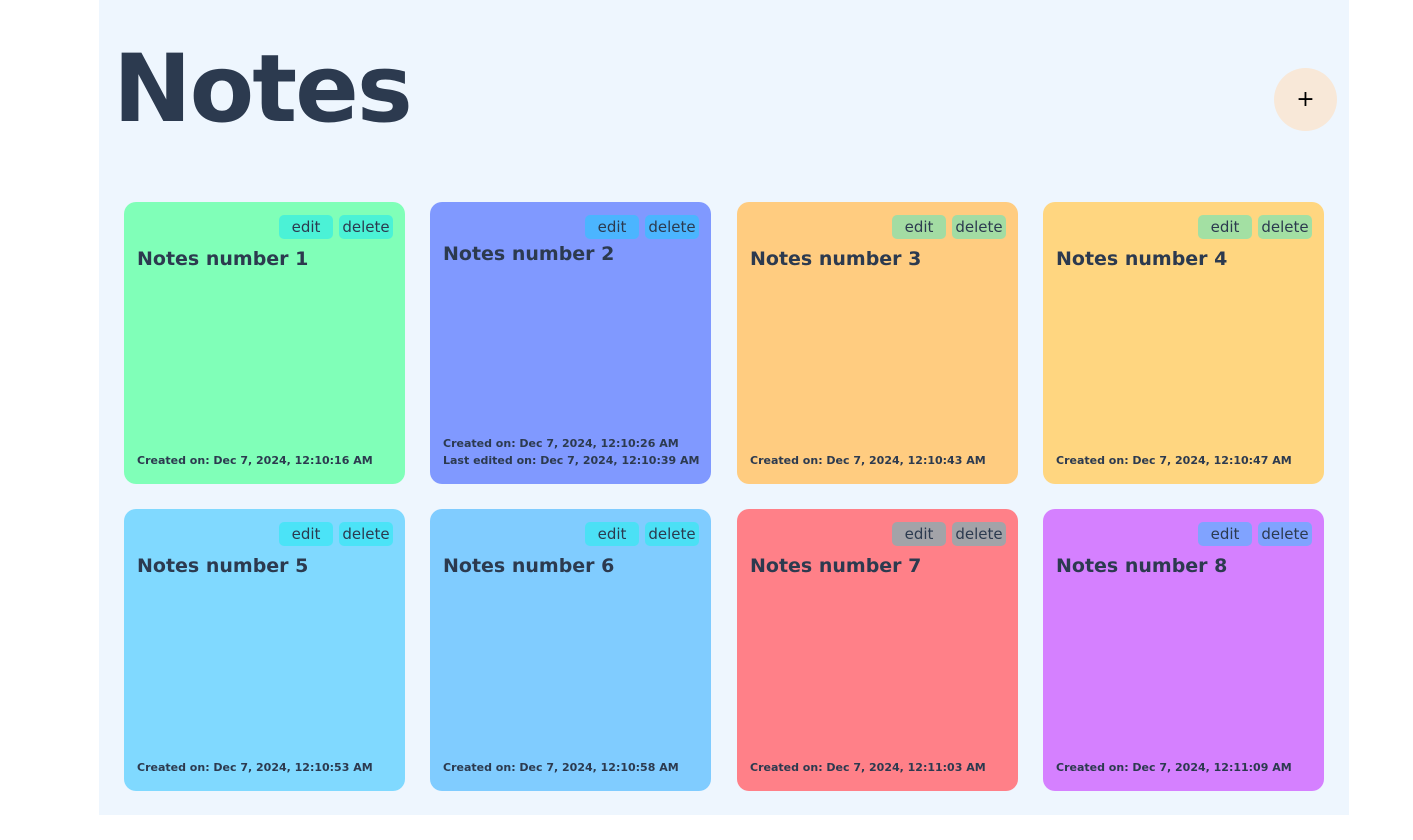  What do you see at coordinates (561, 443) in the screenshot?
I see `note-created-date: Created on: Dec 7, 2024, 12:10:26 AM` at bounding box center [561, 443].